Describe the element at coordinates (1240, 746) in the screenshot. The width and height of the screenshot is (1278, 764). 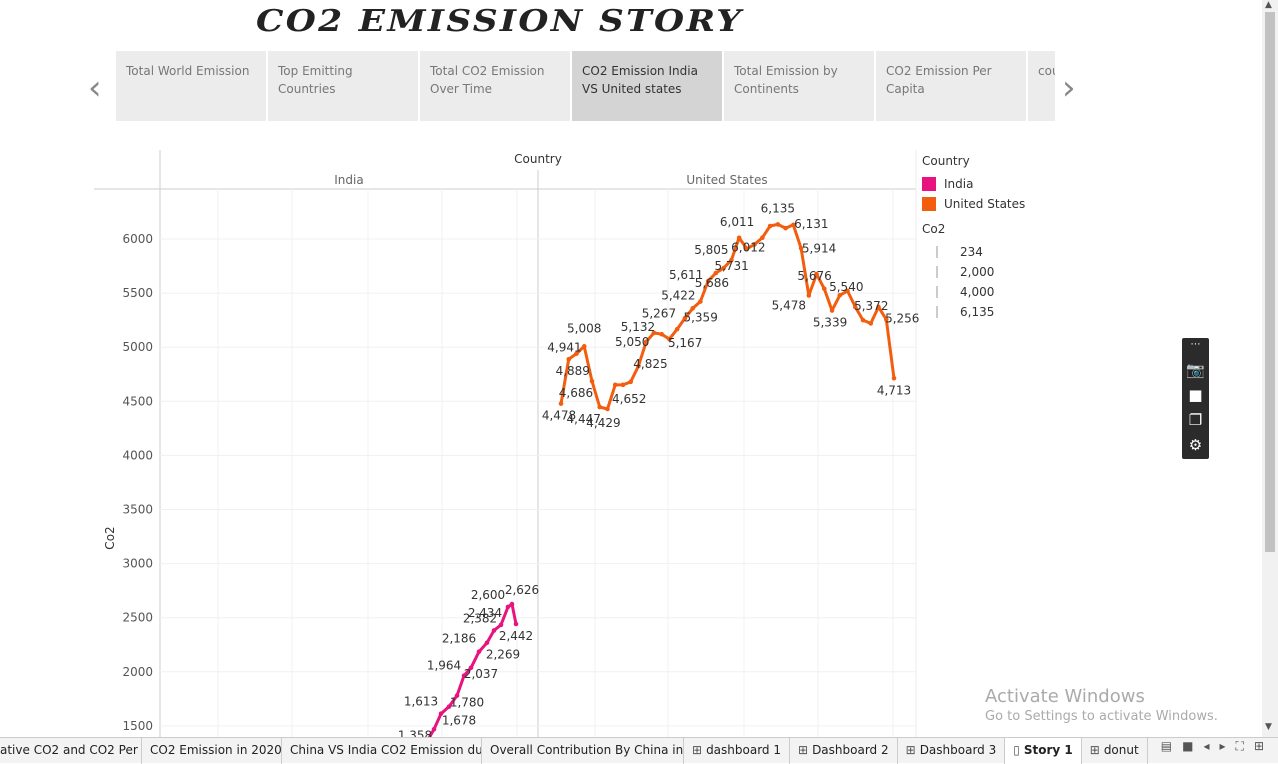
I see `fit-icon: ⛶` at that location.